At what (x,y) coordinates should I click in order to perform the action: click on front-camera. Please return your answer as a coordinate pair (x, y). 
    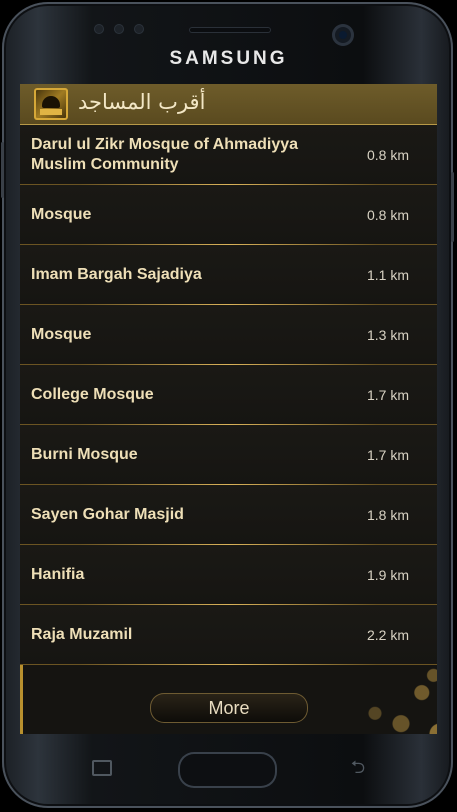
    Looking at the image, I should click on (343, 35).